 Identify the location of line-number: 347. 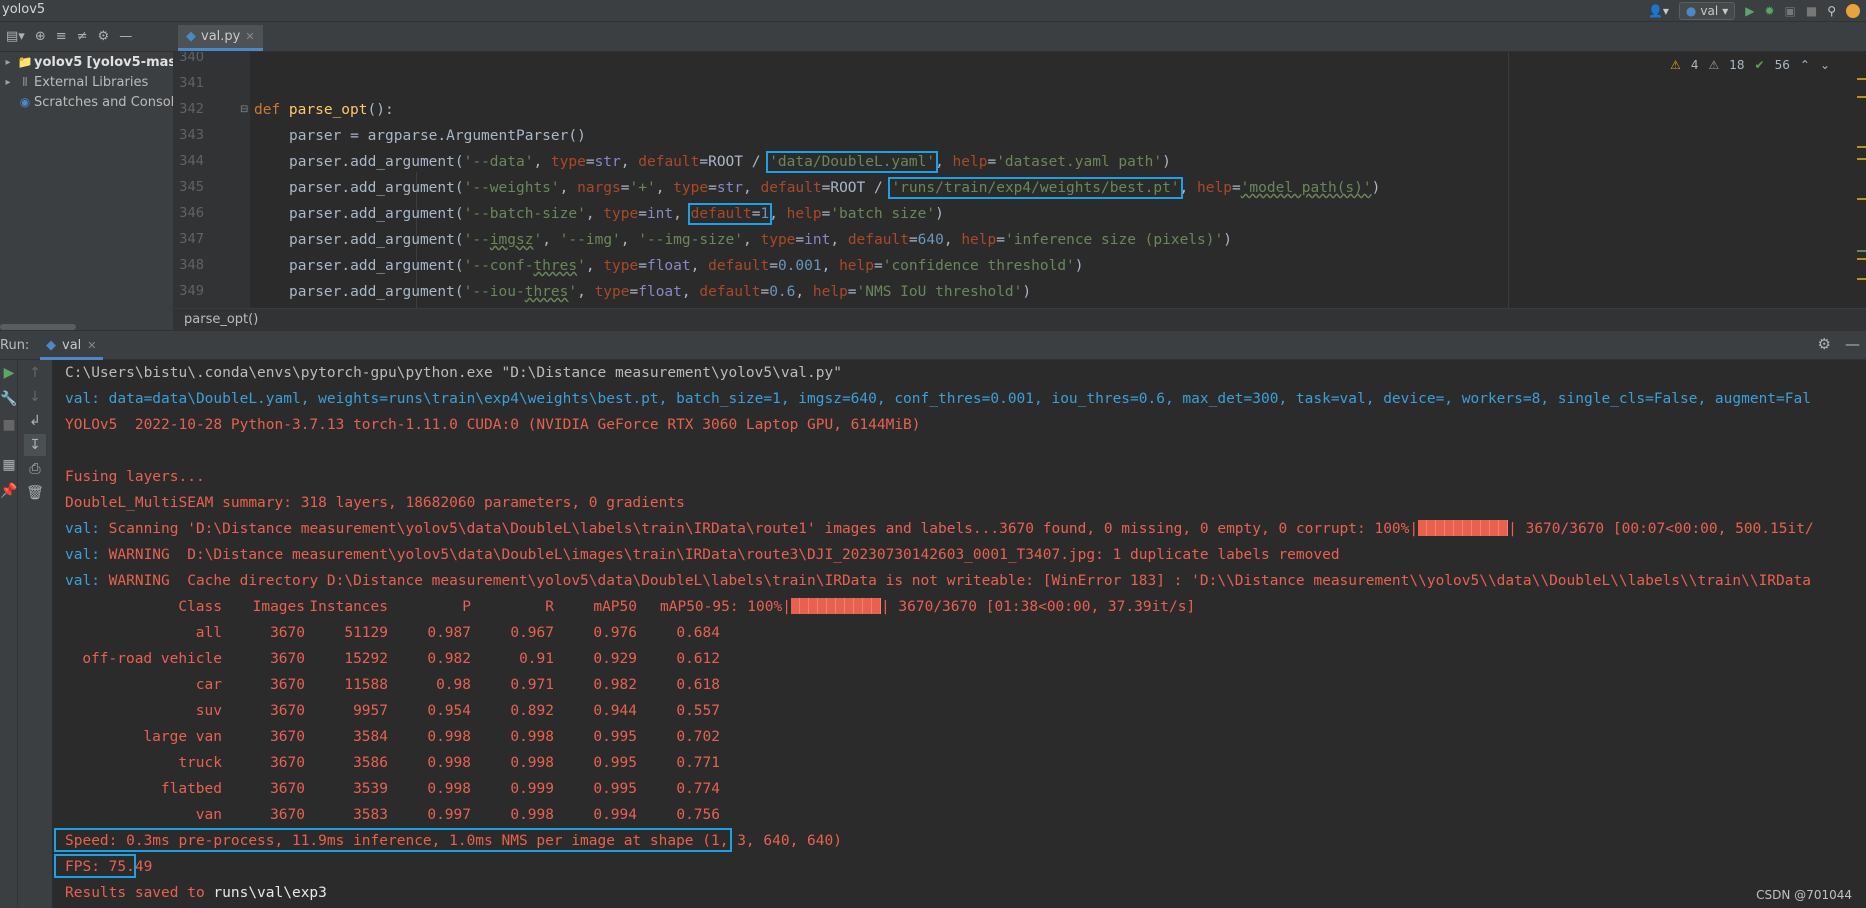
(191, 239).